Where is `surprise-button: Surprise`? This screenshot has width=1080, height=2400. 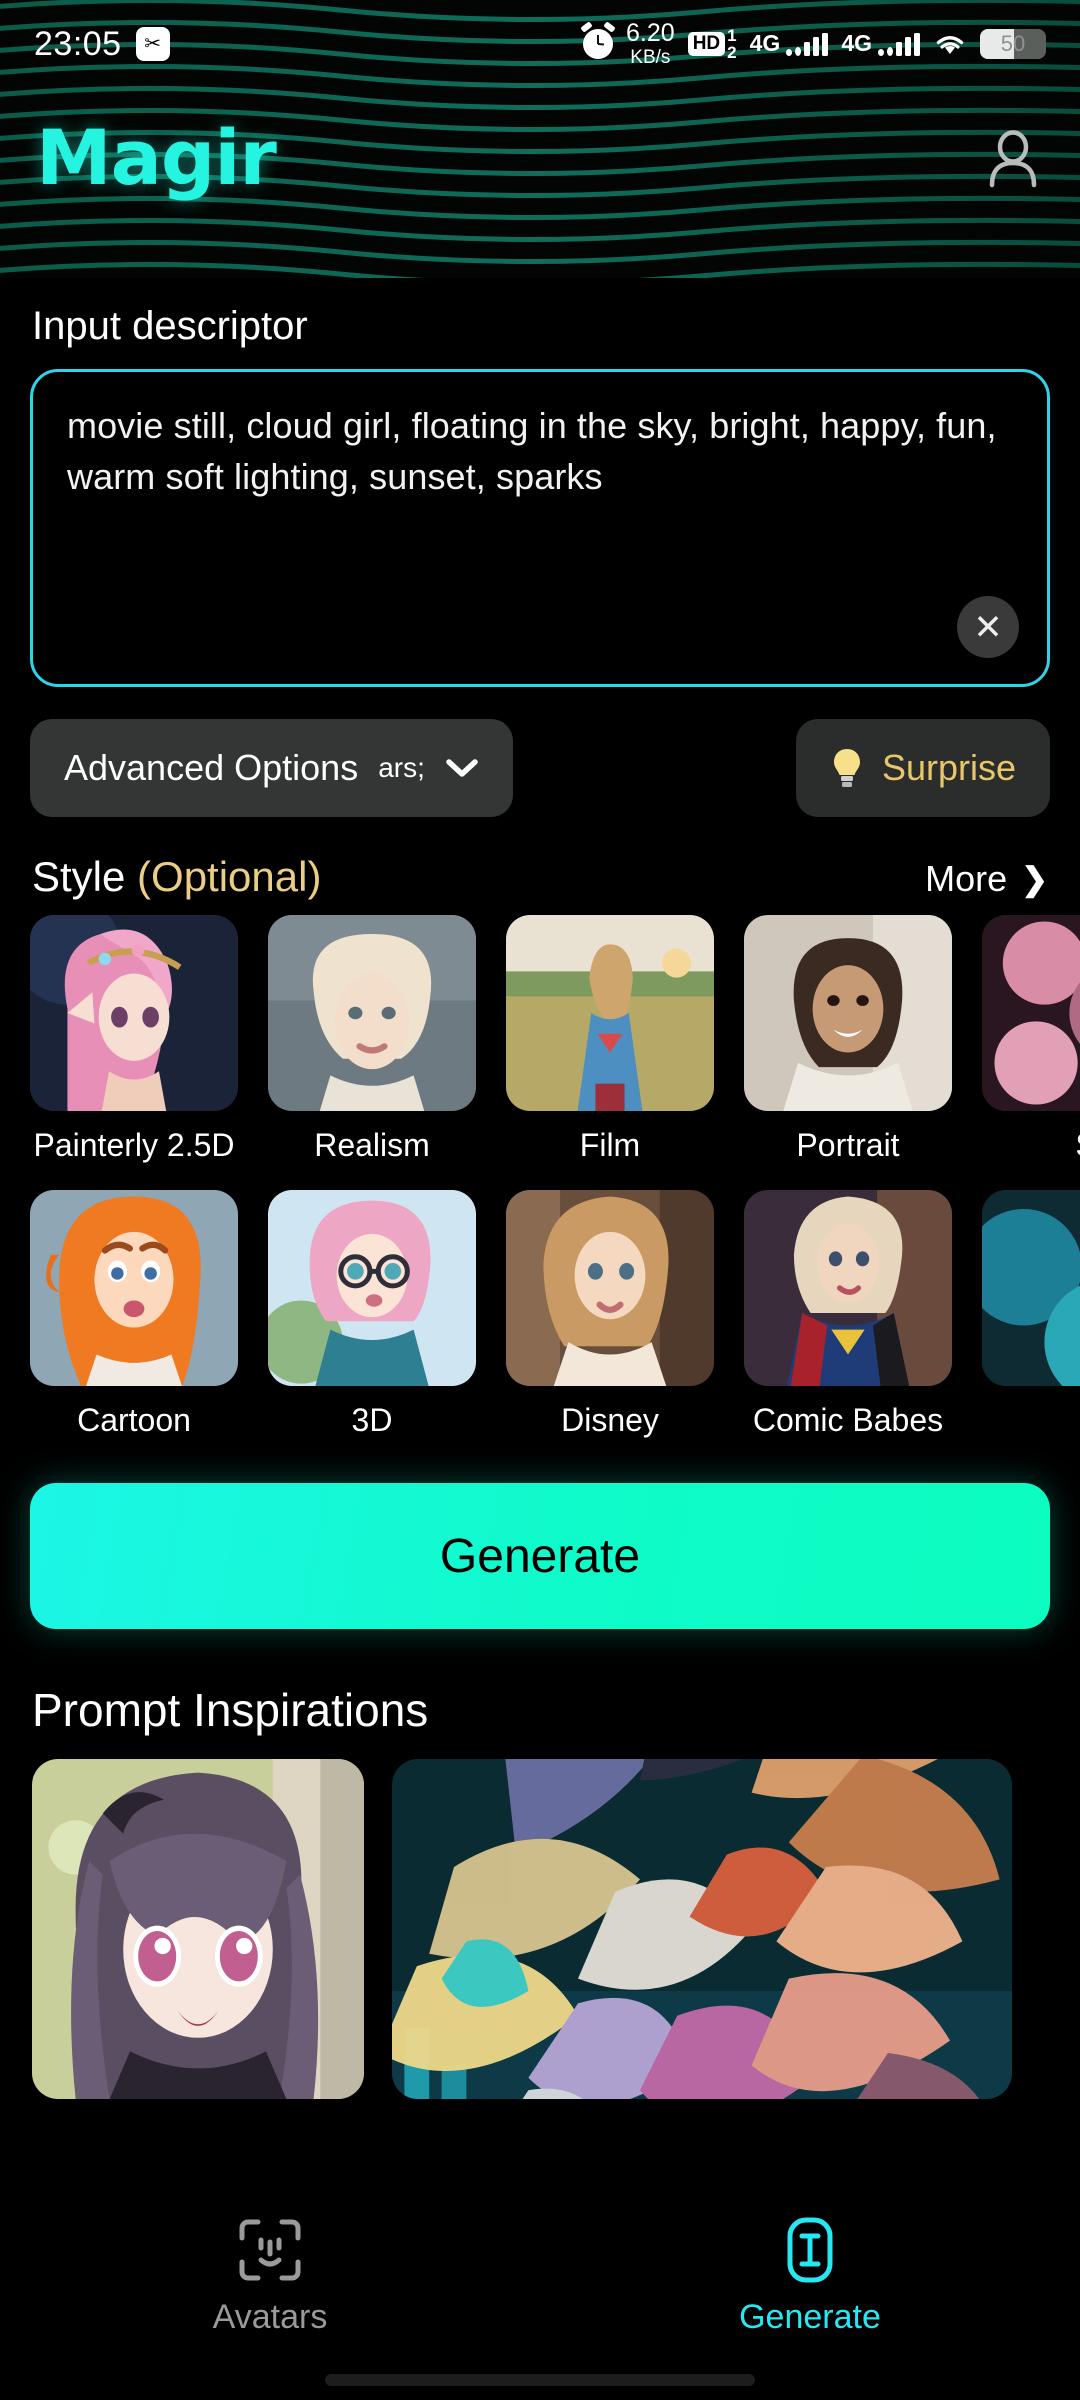 surprise-button: Surprise is located at coordinates (922, 768).